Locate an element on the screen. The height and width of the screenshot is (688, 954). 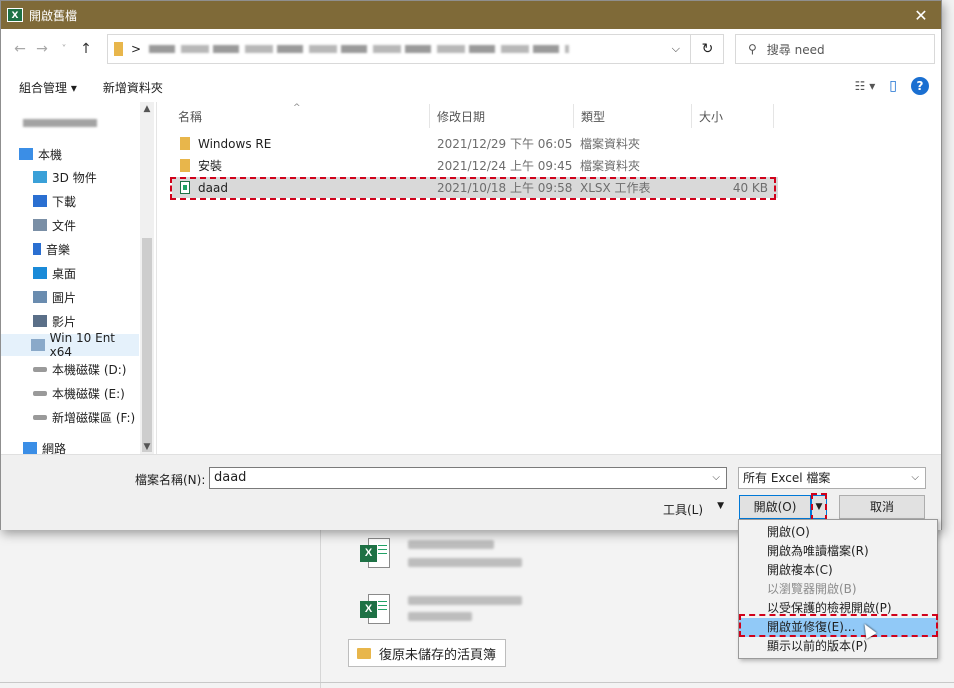
preview-pane-icon: ▯ is located at coordinates (893, 86).